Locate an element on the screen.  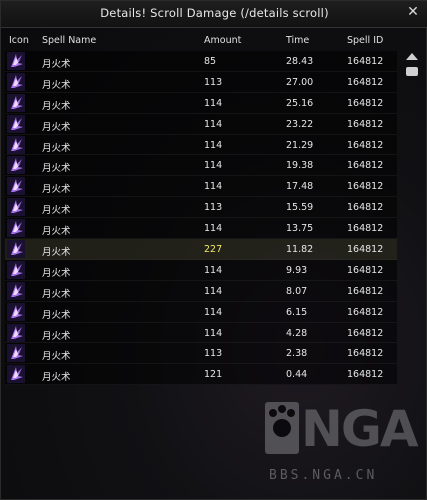
table-row: 月火术 114 9.93 164812 is located at coordinates (201, 270).